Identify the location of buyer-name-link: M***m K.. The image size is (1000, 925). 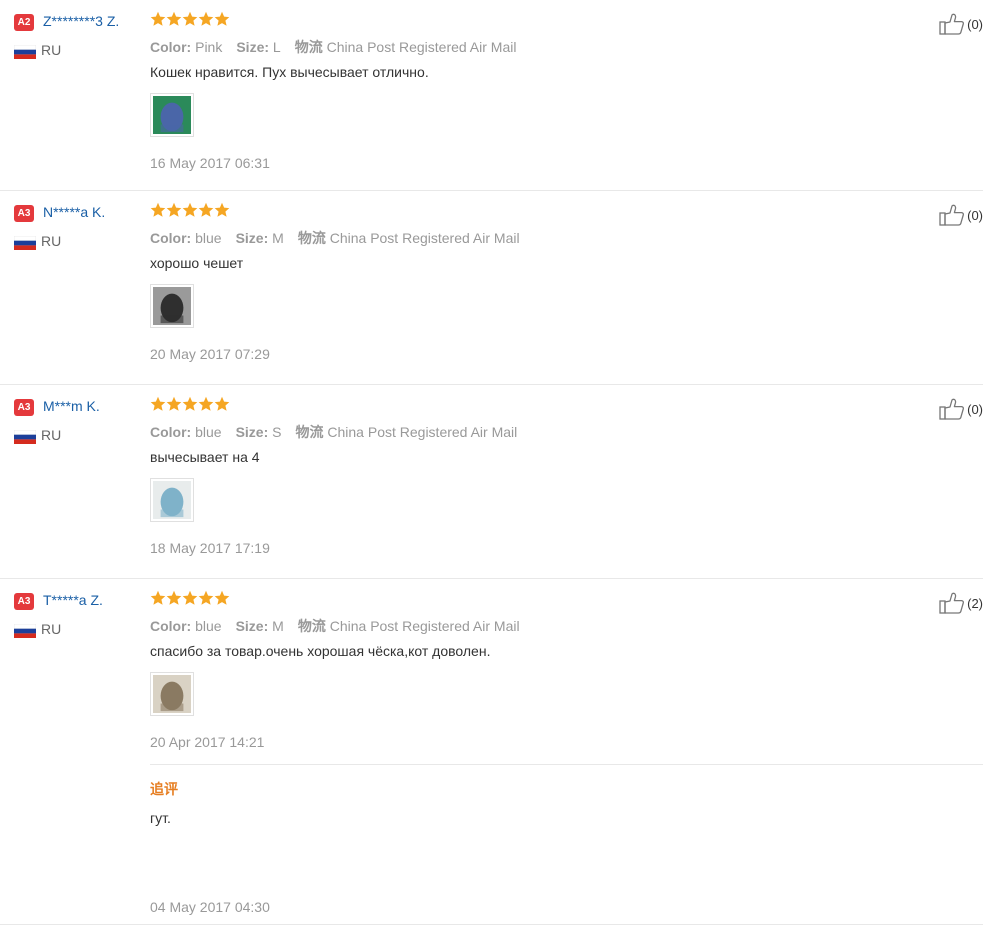
(71, 406).